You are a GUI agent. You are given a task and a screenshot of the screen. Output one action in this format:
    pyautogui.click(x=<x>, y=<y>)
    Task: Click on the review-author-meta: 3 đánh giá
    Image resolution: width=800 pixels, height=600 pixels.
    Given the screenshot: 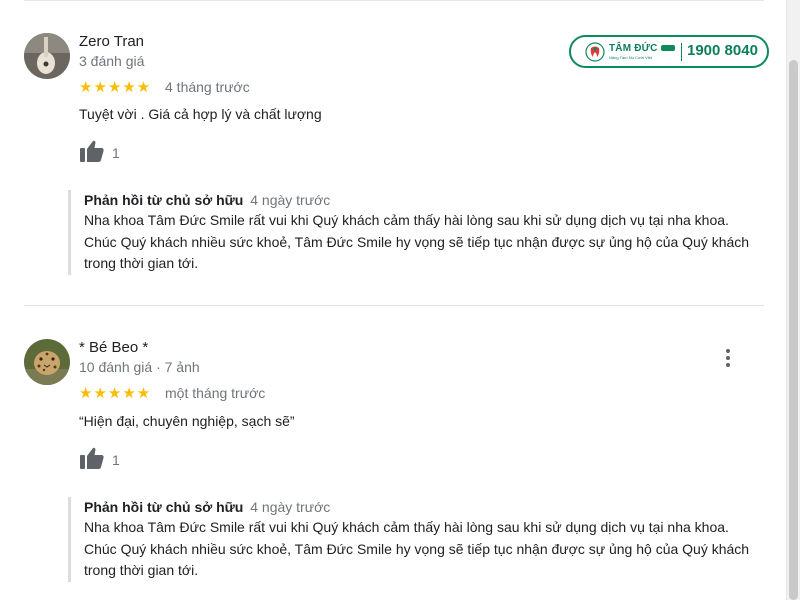 What is the action you would take?
    pyautogui.click(x=112, y=61)
    